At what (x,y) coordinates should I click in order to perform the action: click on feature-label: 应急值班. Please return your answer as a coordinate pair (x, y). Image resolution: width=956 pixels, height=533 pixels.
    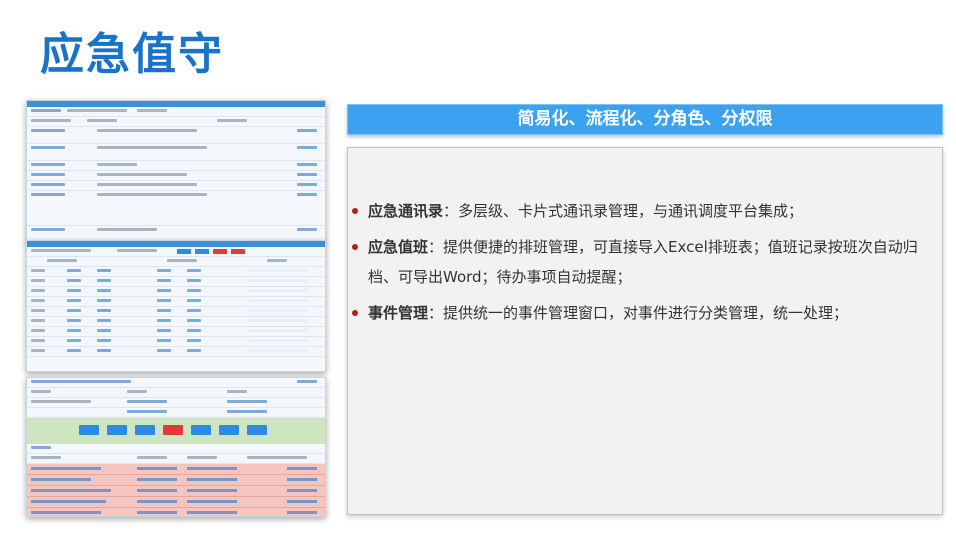
    Looking at the image, I should click on (398, 247).